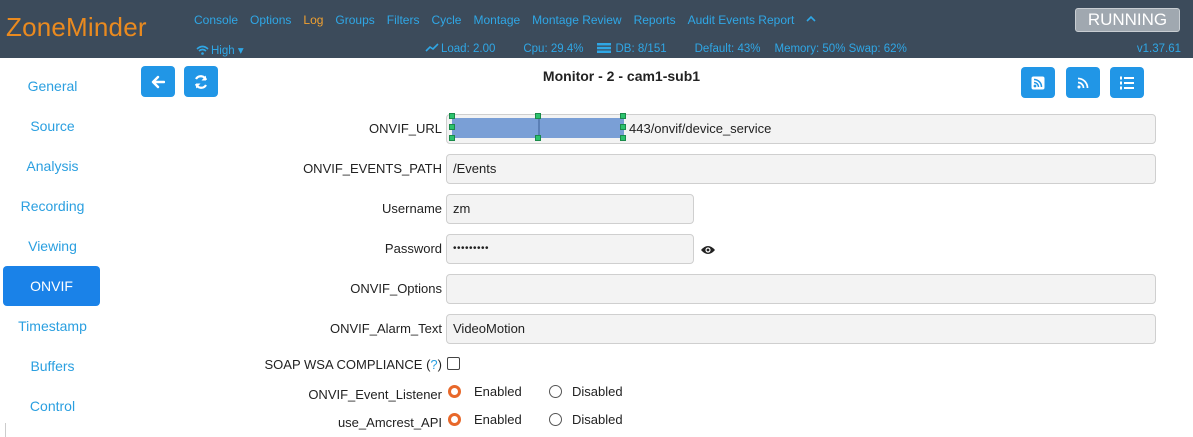  Describe the element at coordinates (223, 51) in the screenshot. I see `bandwidth-label: High` at that location.